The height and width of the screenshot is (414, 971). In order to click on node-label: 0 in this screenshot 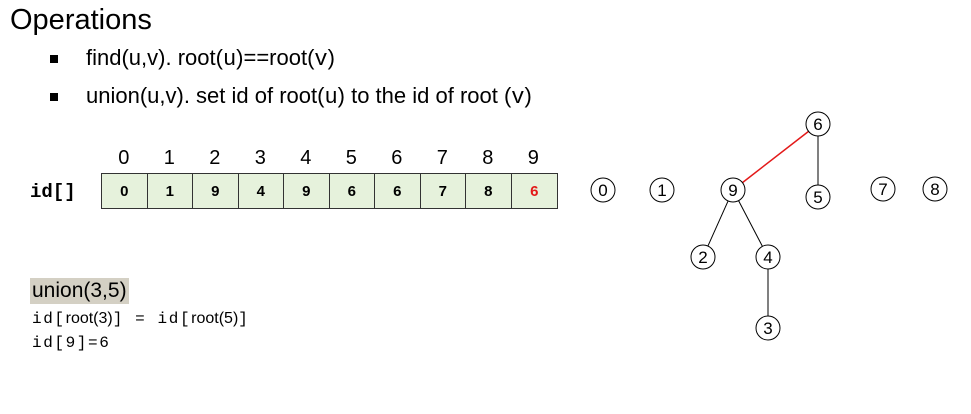, I will do `click(602, 190)`.